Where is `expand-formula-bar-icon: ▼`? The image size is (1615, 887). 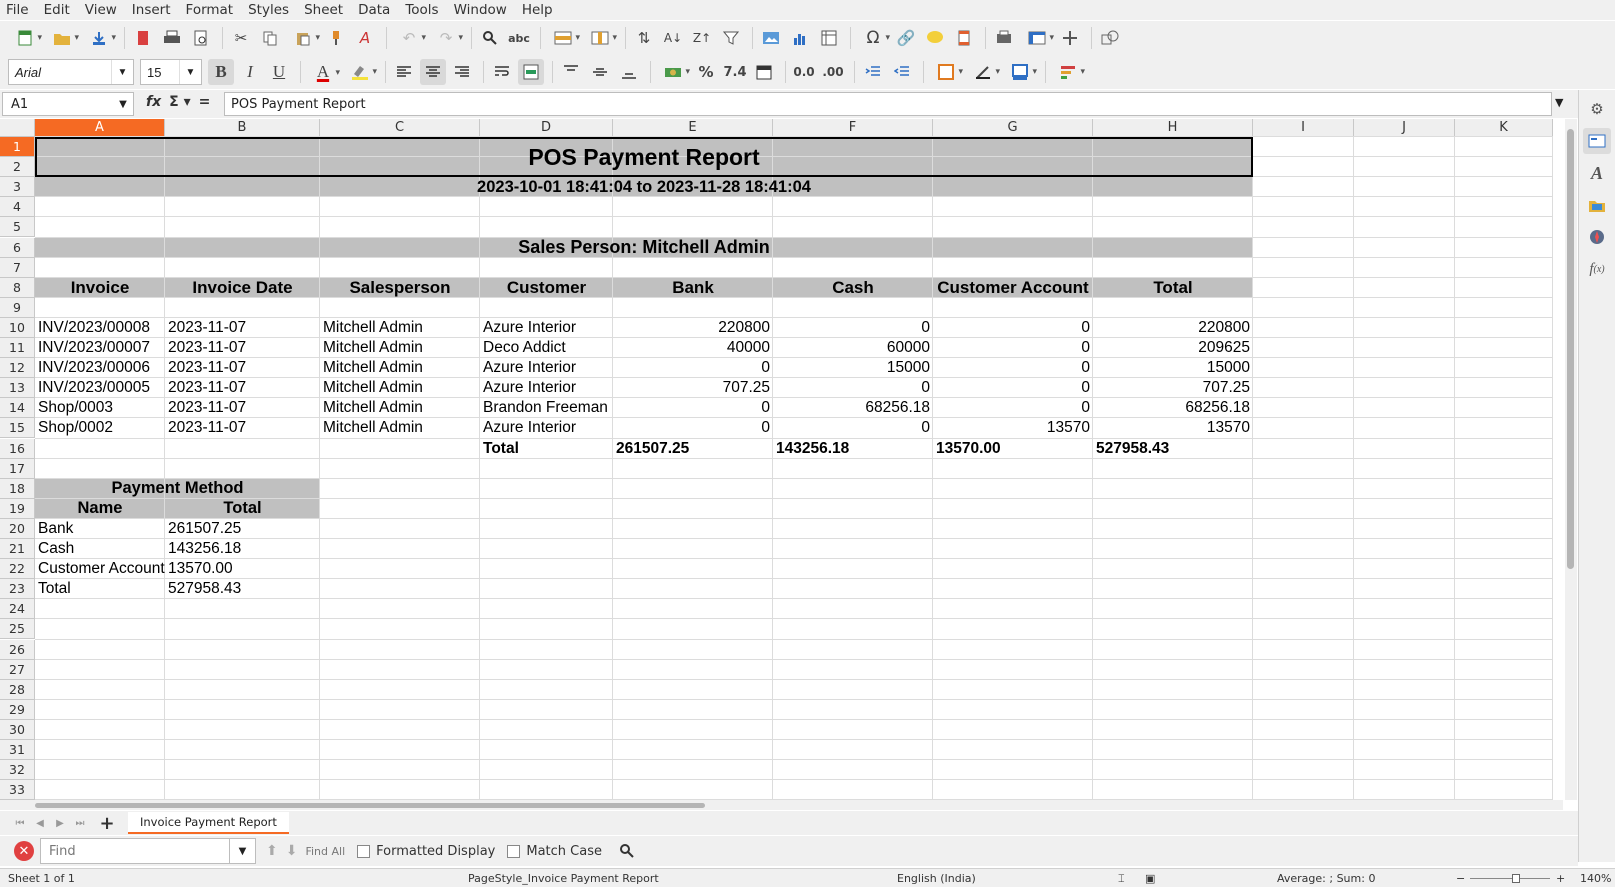
expand-formula-bar-icon: ▼ is located at coordinates (1559, 102).